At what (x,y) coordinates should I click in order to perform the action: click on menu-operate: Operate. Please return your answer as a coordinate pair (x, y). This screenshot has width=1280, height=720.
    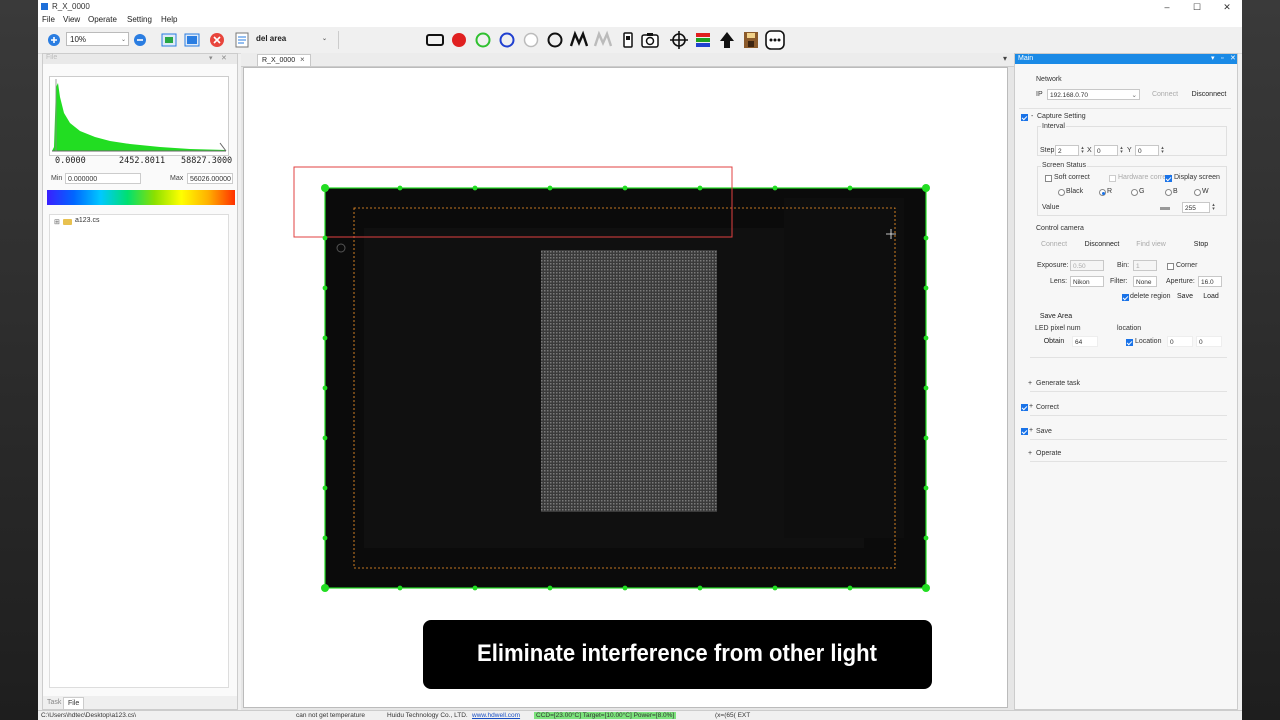
    Looking at the image, I should click on (102, 19).